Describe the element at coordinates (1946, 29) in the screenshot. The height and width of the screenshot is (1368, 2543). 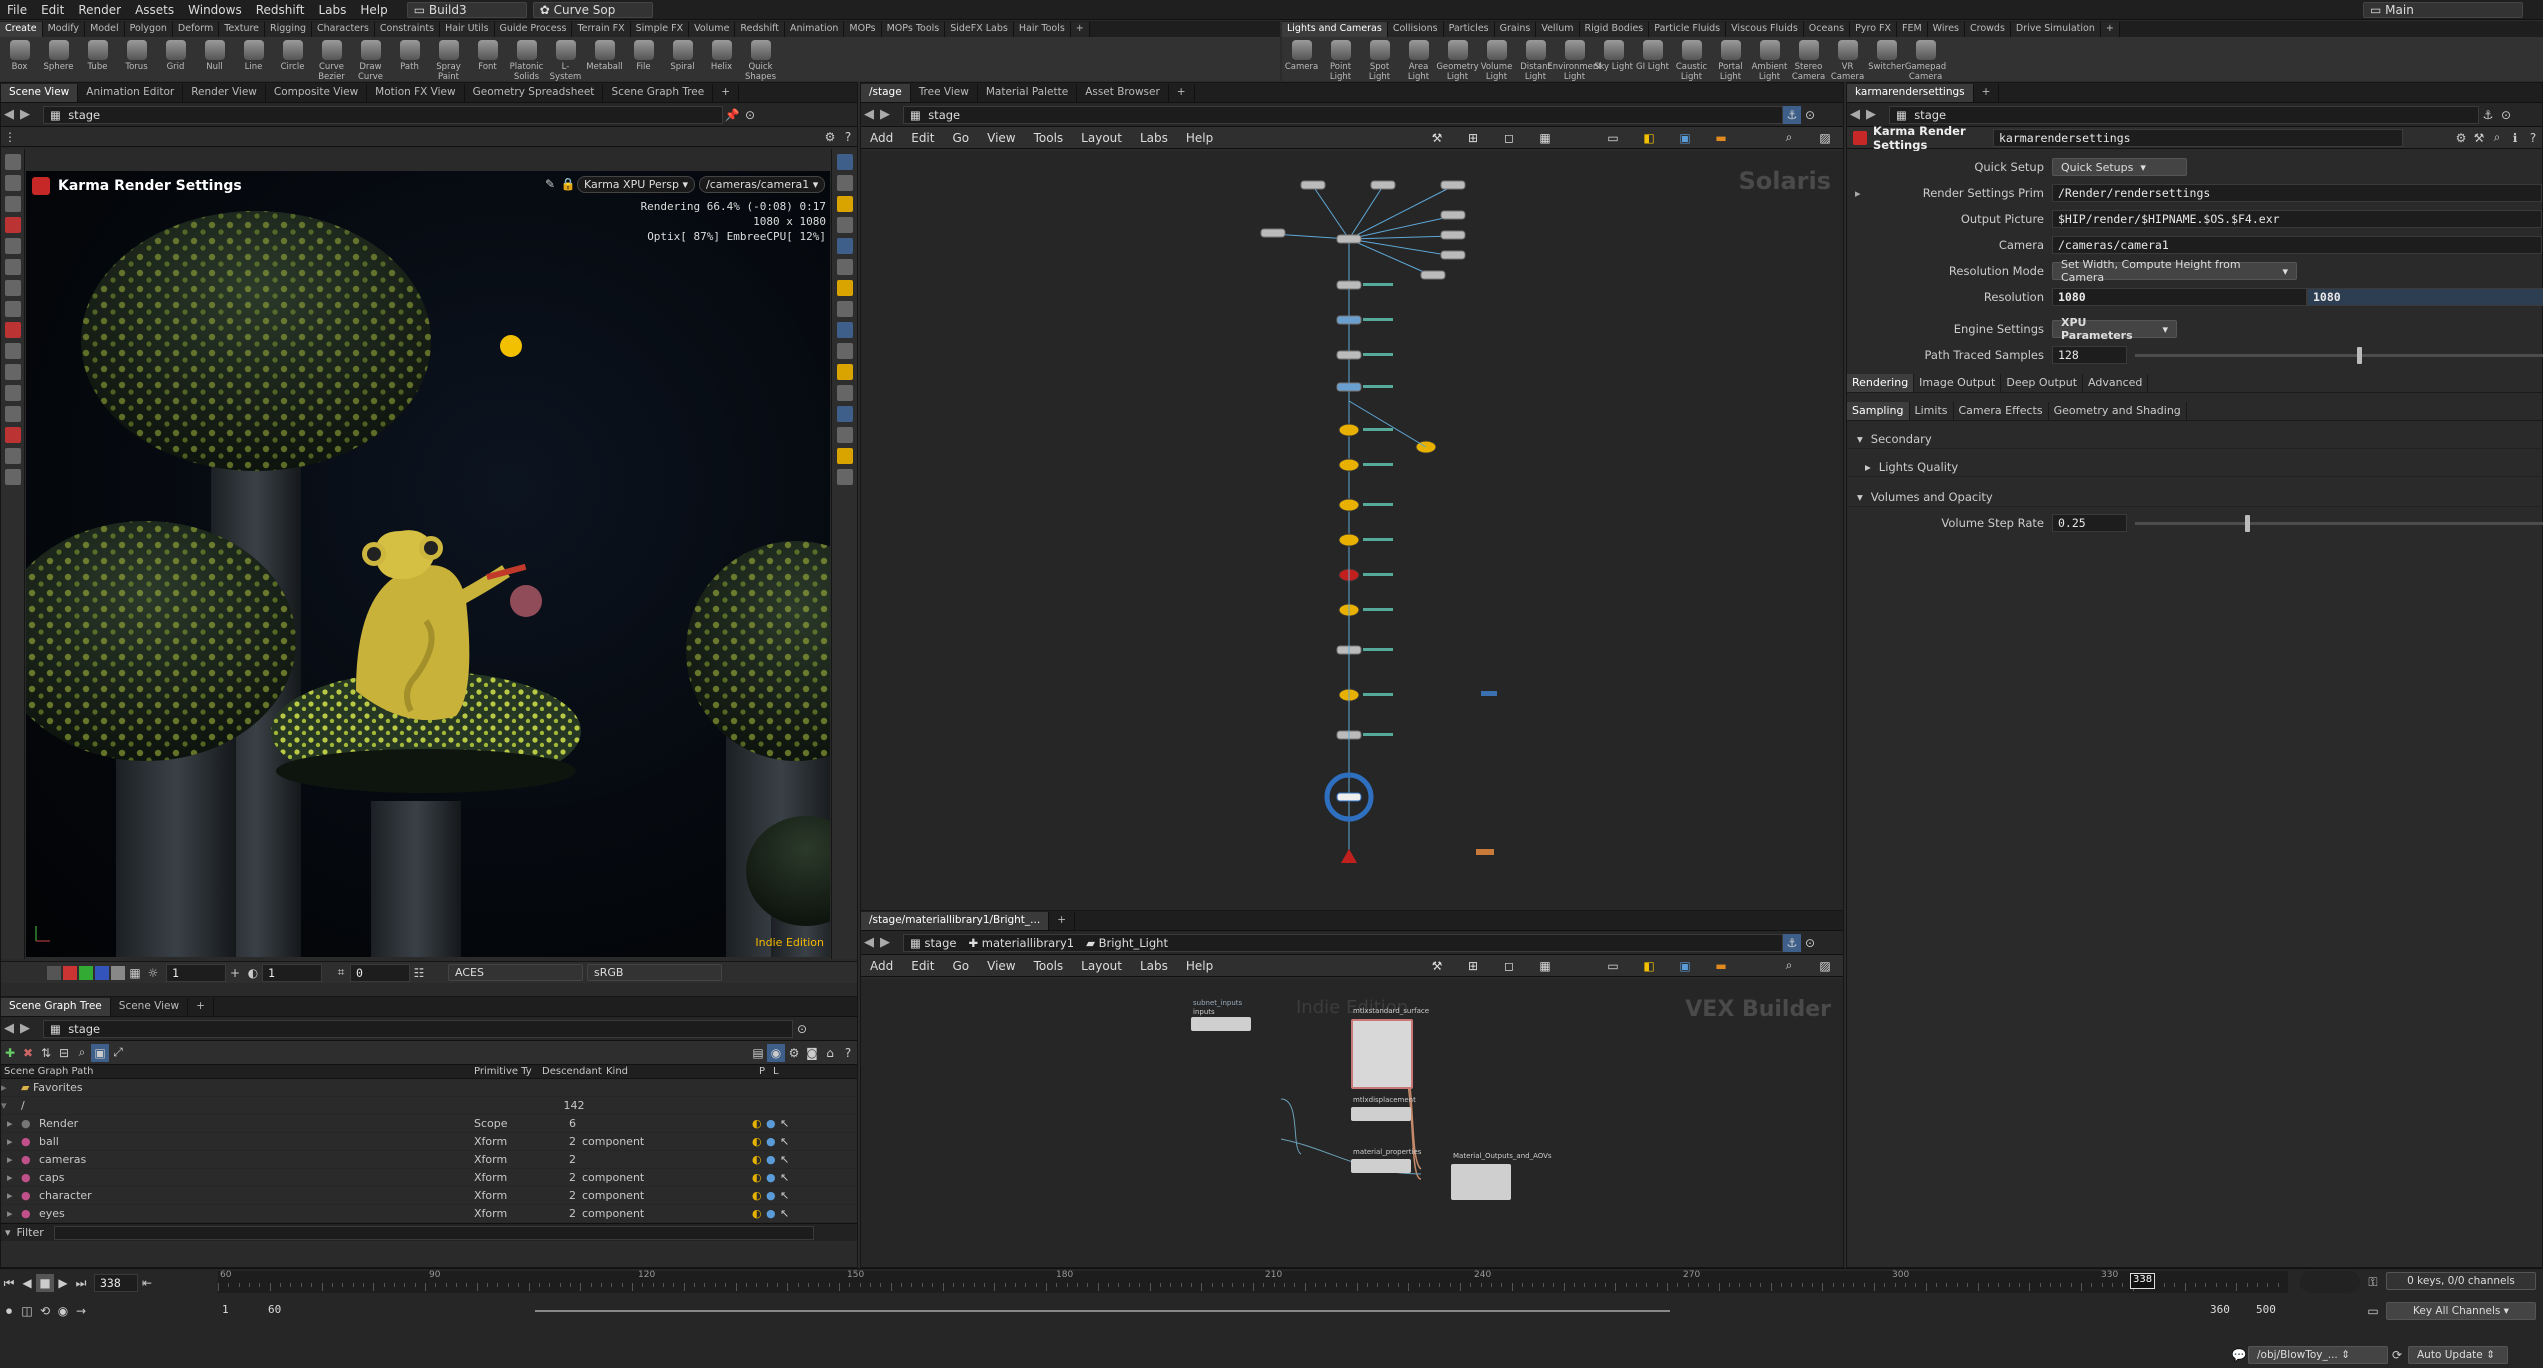
I see `shelf-tab-wires: Wires` at that location.